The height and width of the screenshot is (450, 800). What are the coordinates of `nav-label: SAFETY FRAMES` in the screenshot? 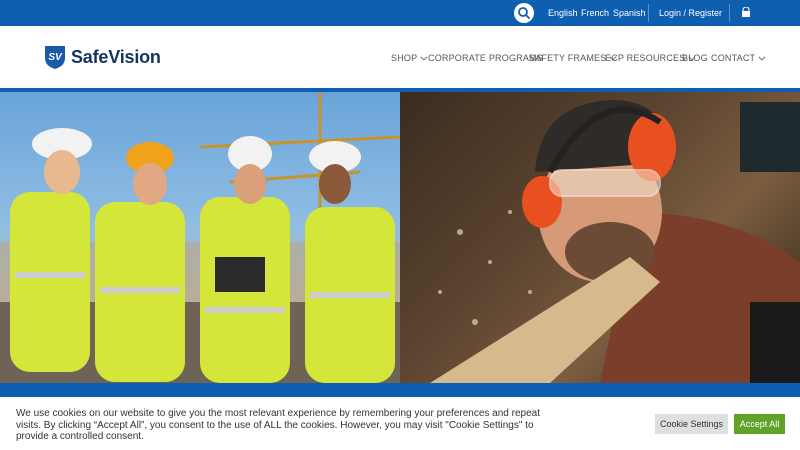 It's located at (568, 58).